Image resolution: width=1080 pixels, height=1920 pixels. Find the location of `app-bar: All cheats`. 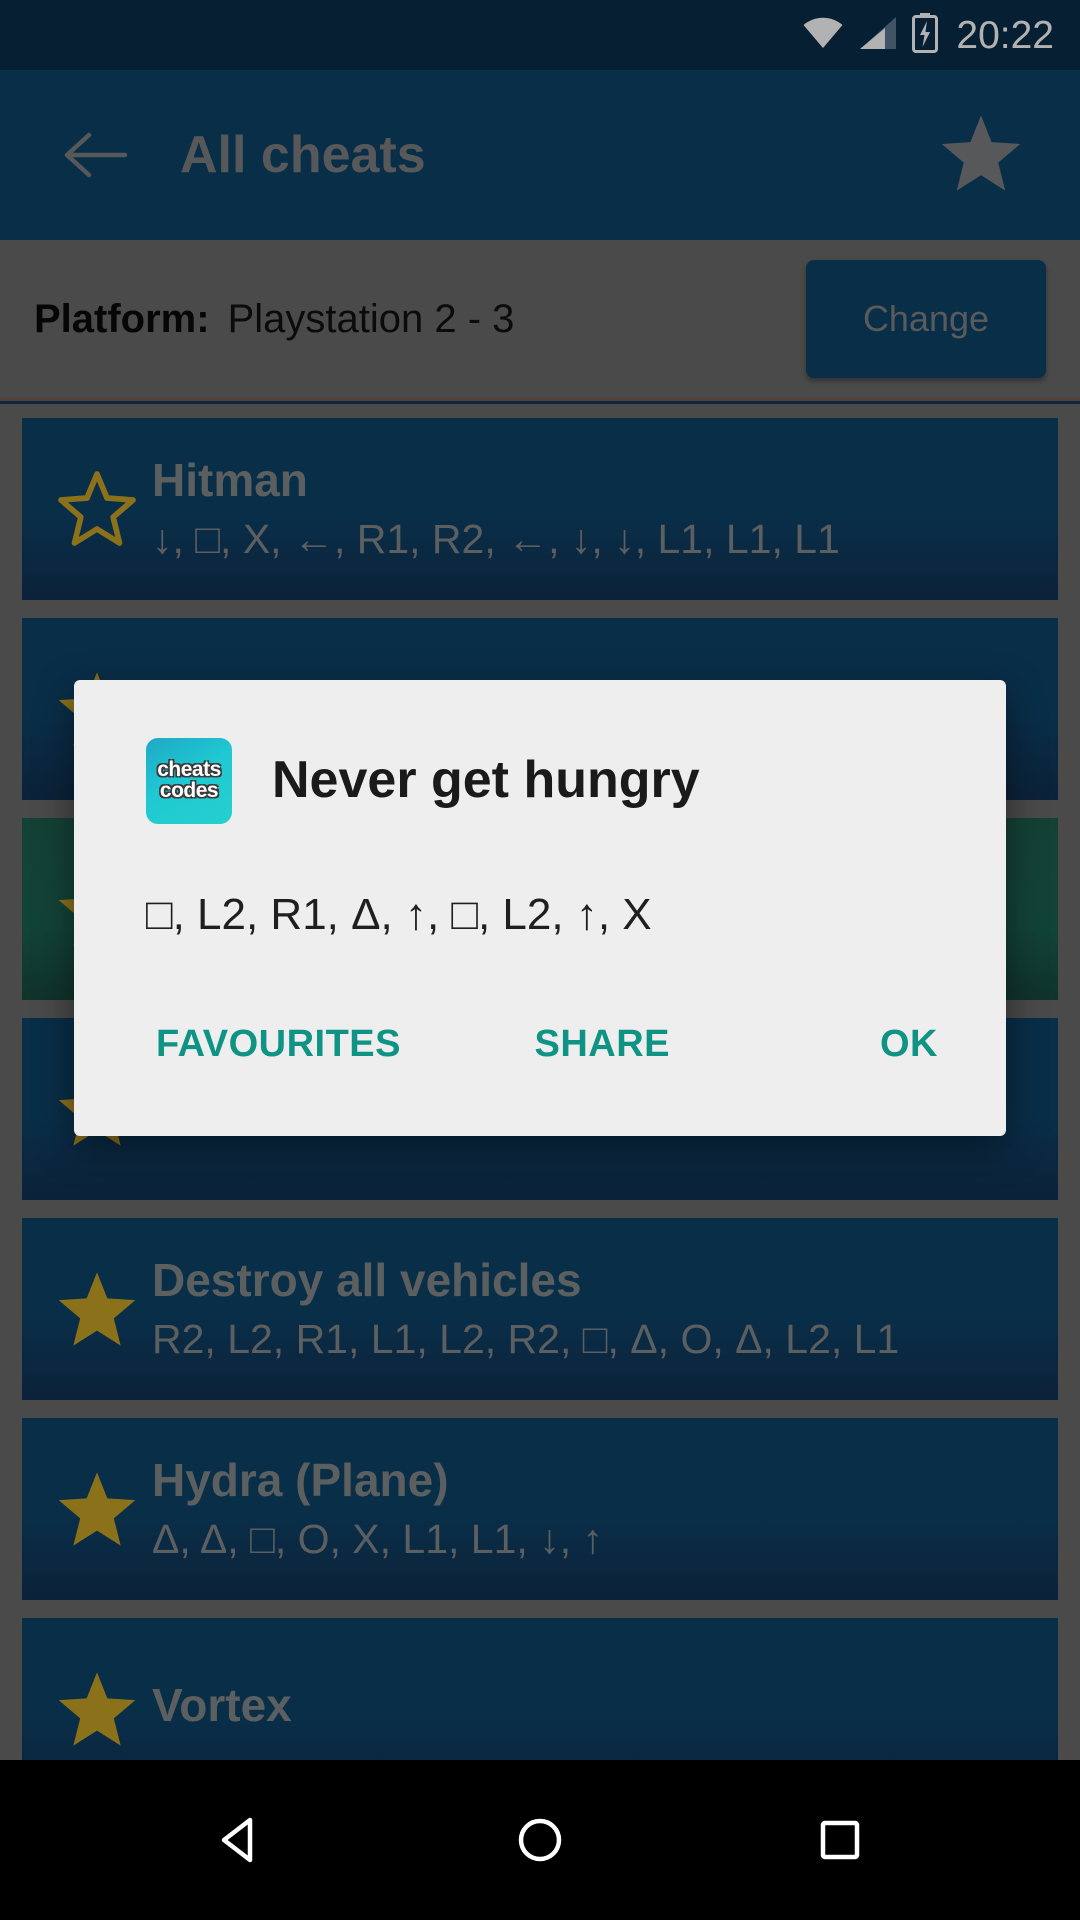

app-bar: All cheats is located at coordinates (540, 155).